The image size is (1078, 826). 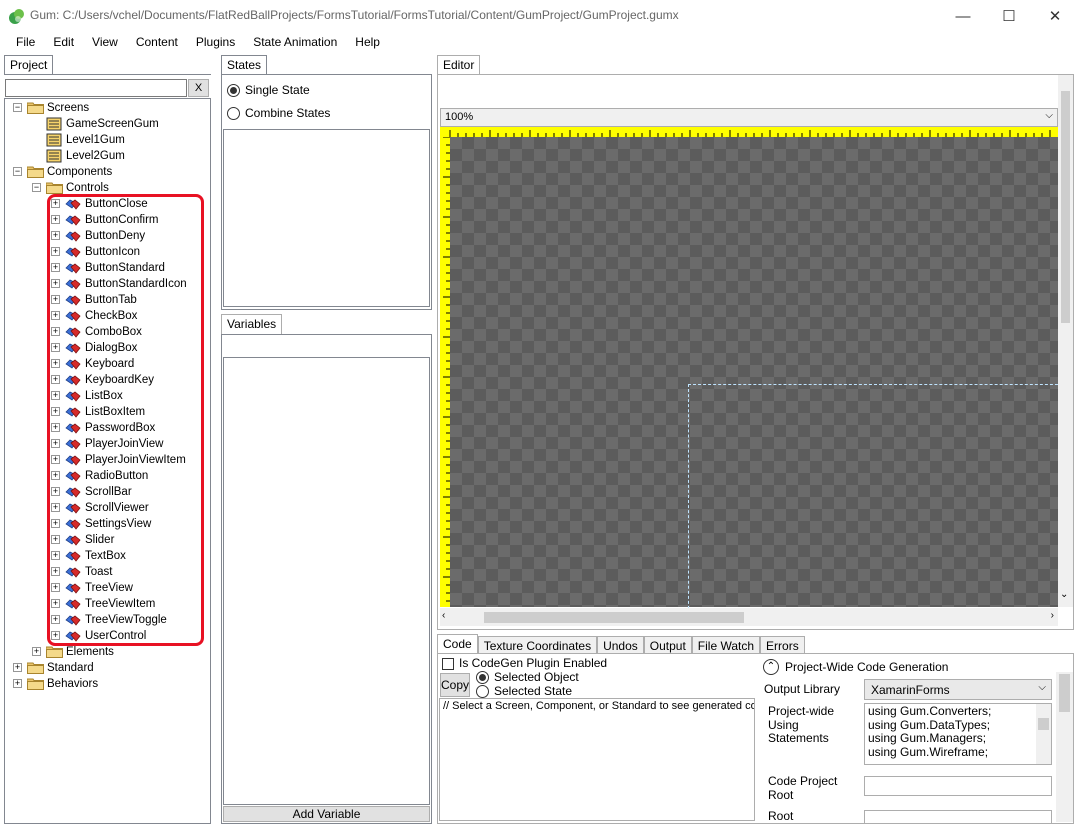 I want to click on menu-view: View, so click(x=105, y=42).